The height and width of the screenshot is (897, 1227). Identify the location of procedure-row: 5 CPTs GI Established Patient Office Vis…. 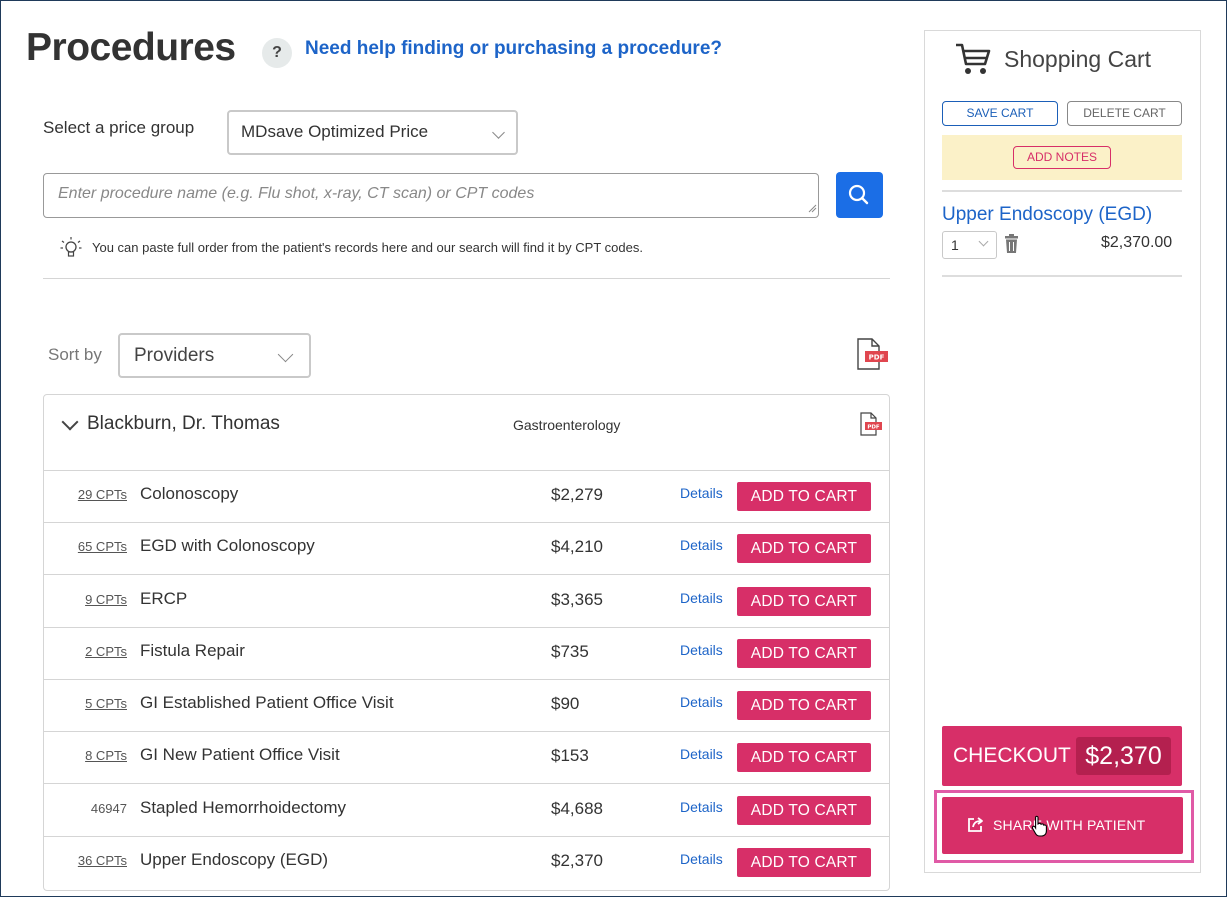
(466, 706).